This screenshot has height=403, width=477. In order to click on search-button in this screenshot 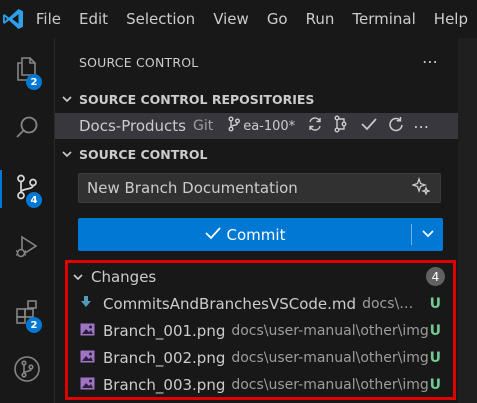, I will do `click(27, 130)`.